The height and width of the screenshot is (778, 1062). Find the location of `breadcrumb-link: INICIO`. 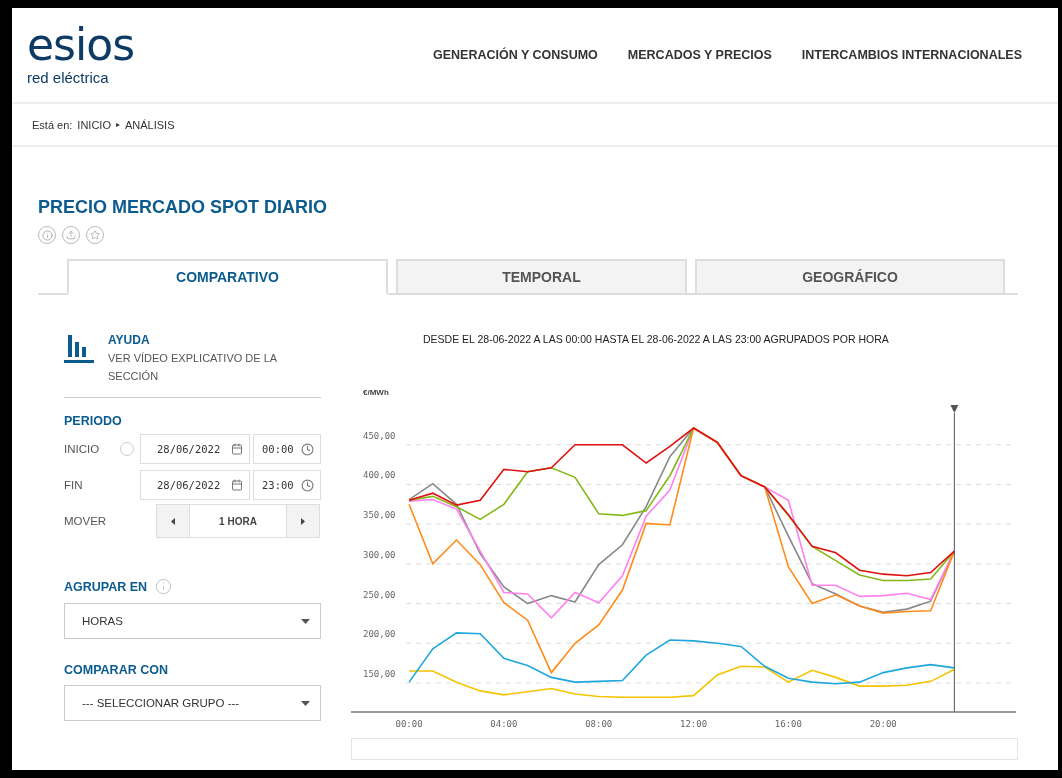

breadcrumb-link: INICIO is located at coordinates (94, 124).